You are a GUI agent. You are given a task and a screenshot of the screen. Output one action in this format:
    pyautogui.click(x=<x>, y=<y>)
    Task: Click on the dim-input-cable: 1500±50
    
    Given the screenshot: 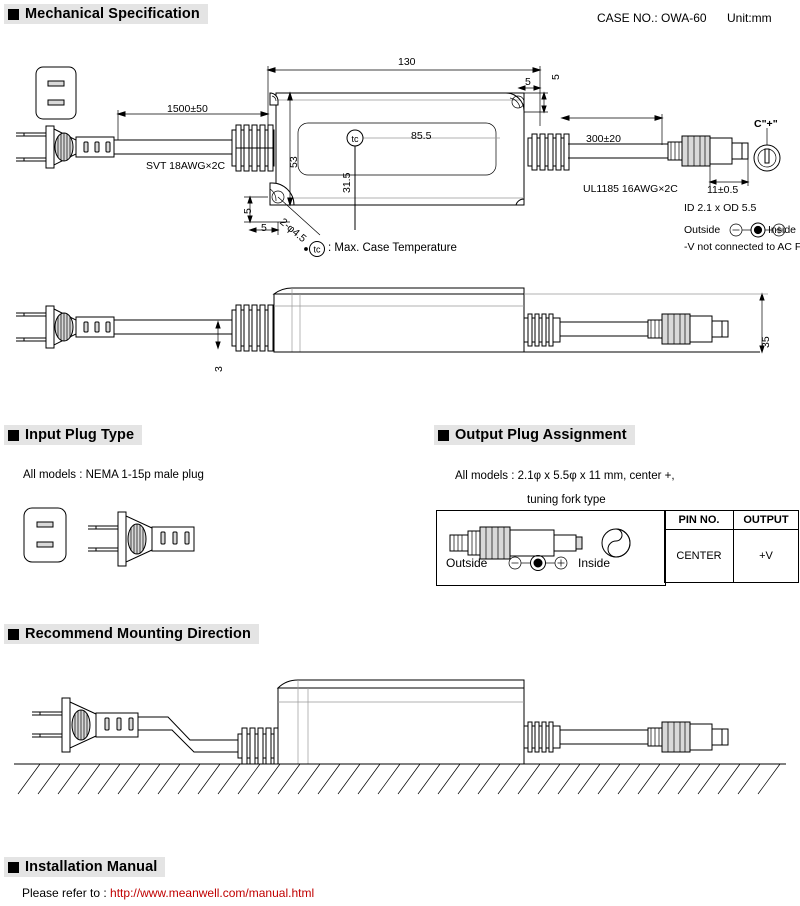 What is the action you would take?
    pyautogui.click(x=187, y=109)
    